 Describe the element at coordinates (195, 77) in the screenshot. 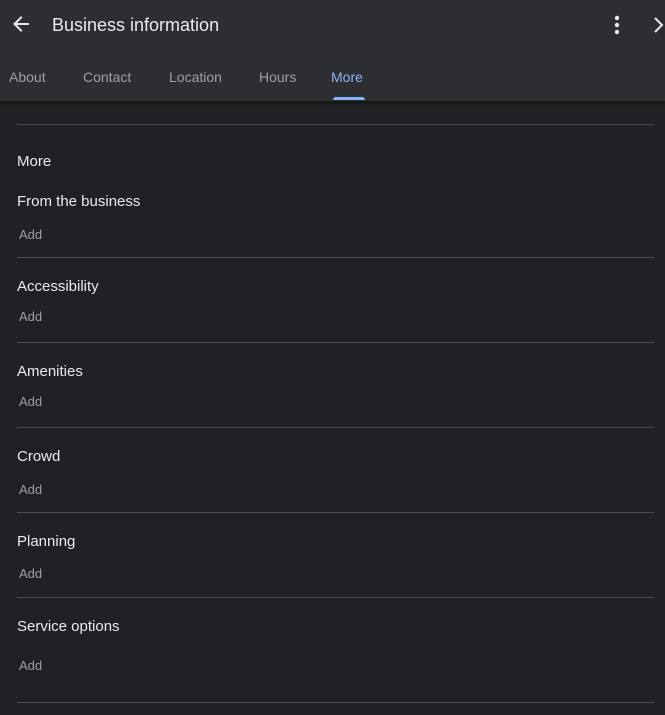

I see `tab-location: Location` at that location.